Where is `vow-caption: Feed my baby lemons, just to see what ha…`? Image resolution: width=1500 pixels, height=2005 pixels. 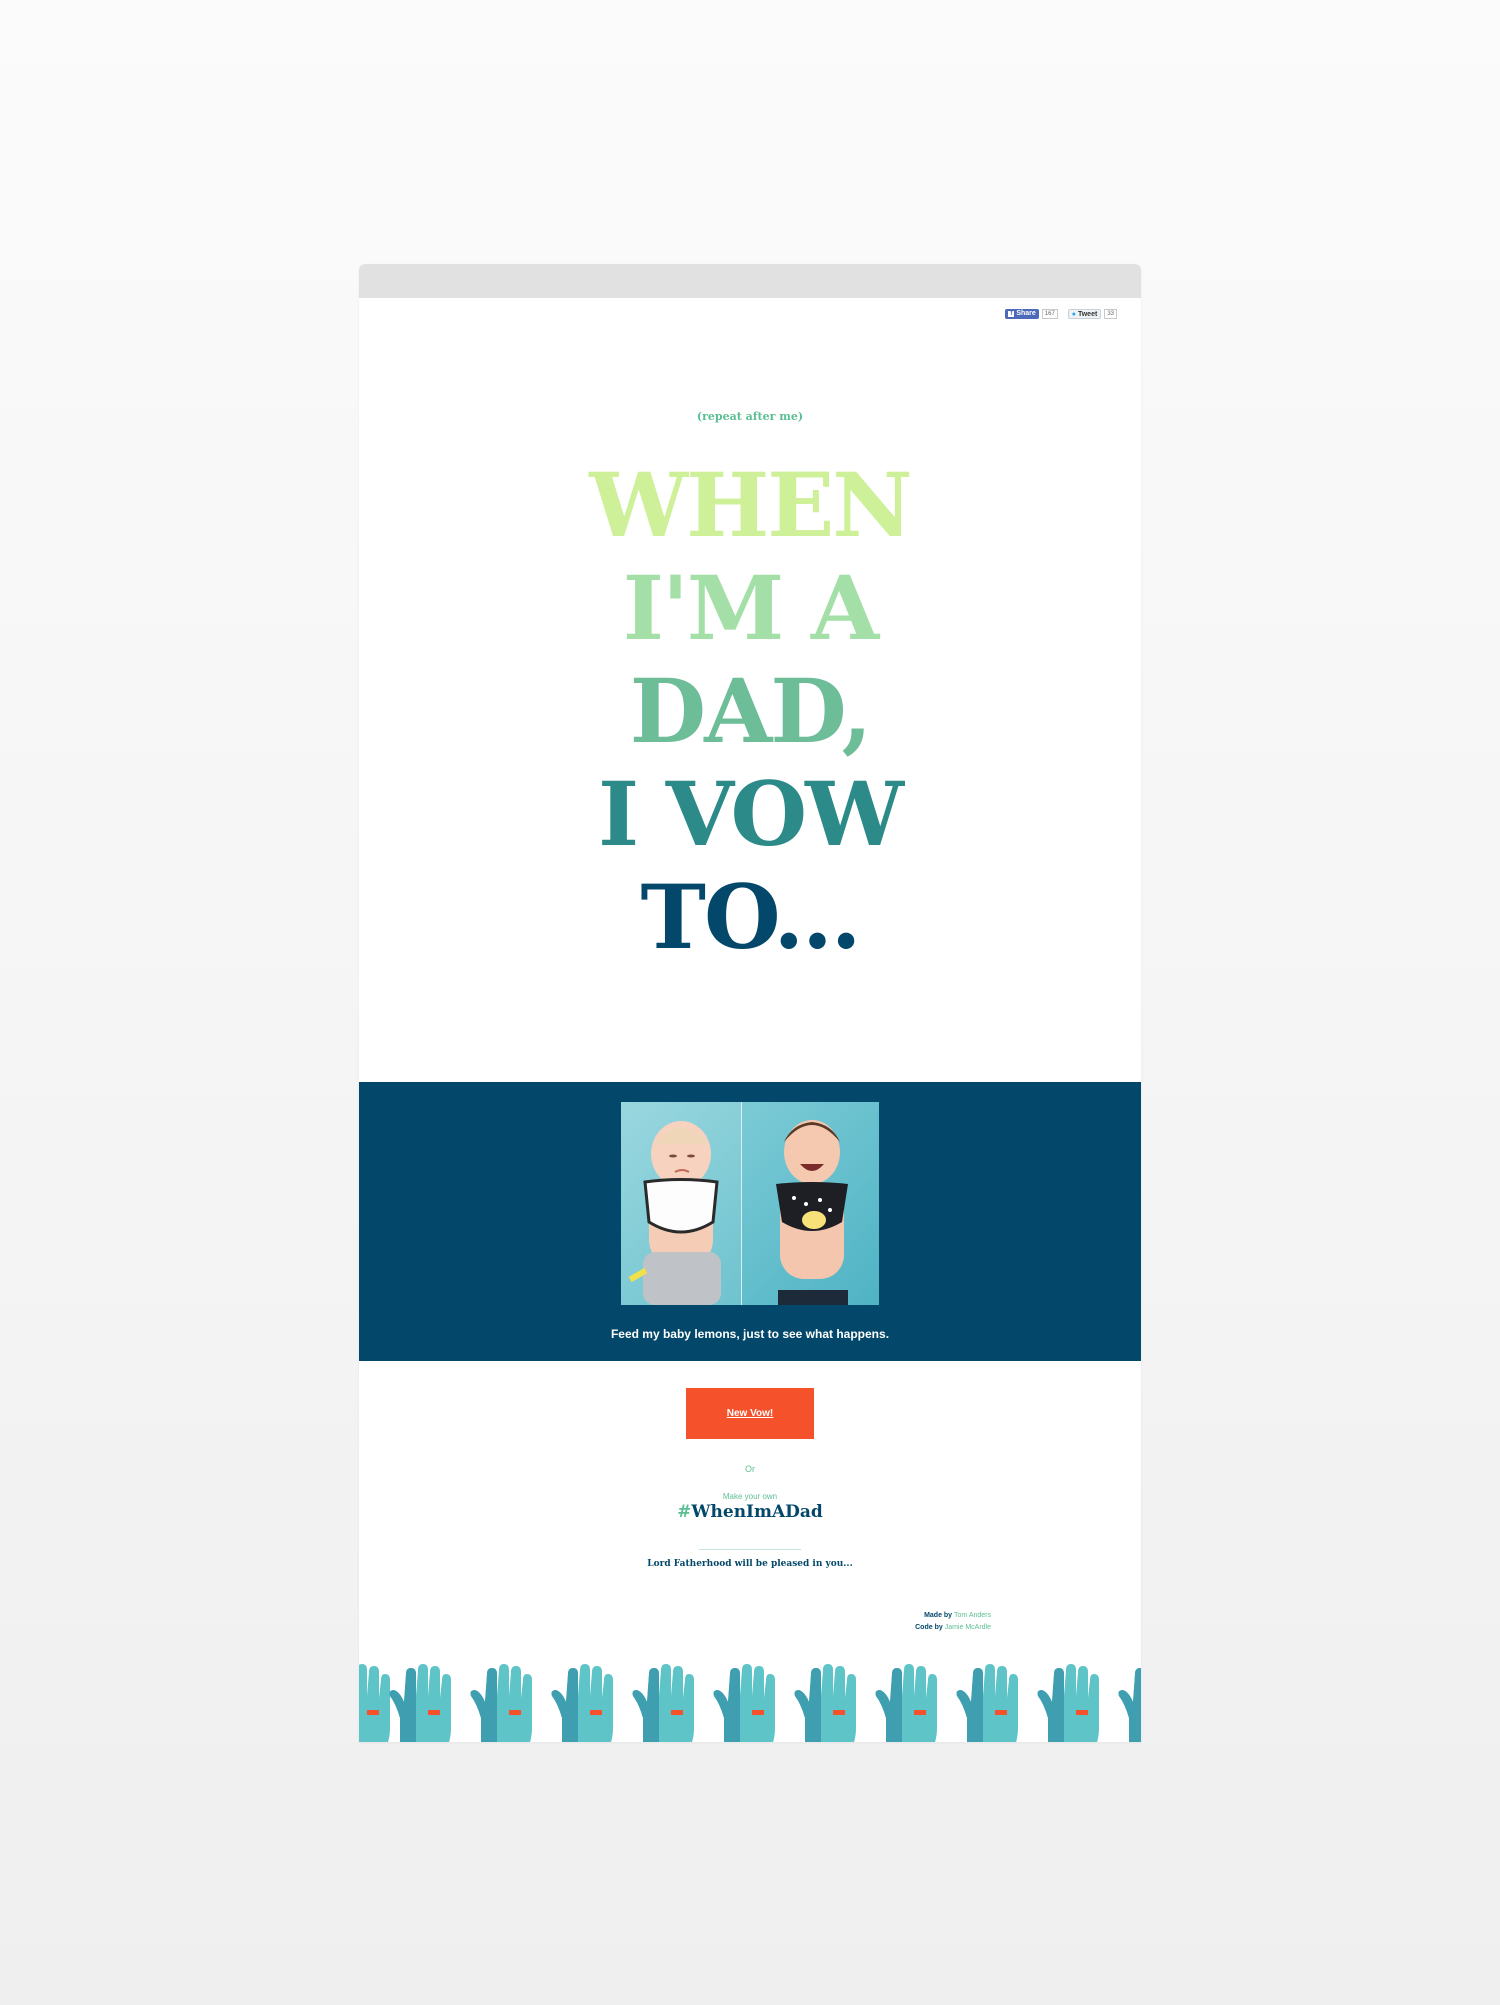
vow-caption: Feed my baby lemons, just to see what ha… is located at coordinates (750, 1334).